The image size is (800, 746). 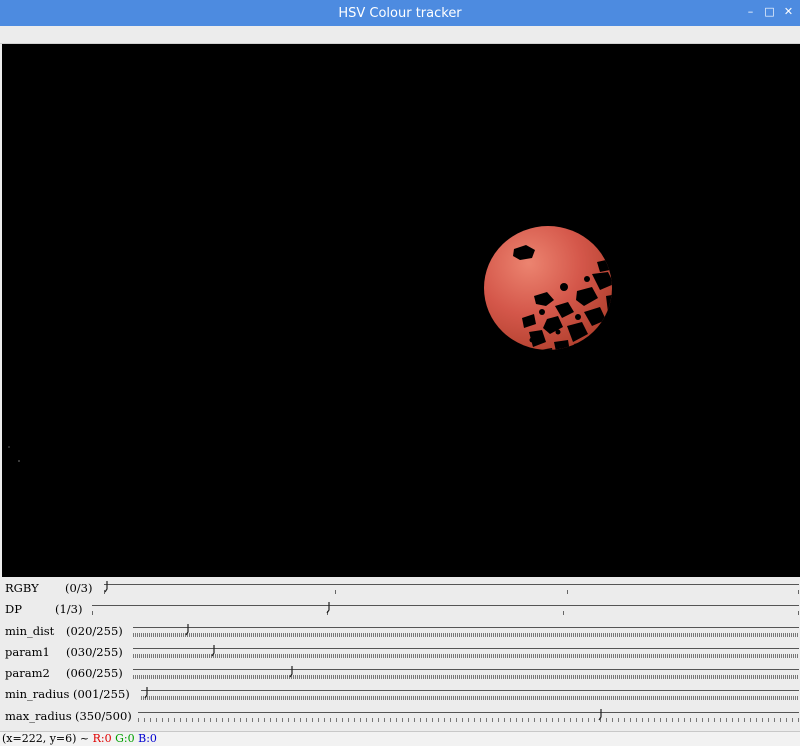 What do you see at coordinates (788, 12) in the screenshot?
I see `close-icon: ✕` at bounding box center [788, 12].